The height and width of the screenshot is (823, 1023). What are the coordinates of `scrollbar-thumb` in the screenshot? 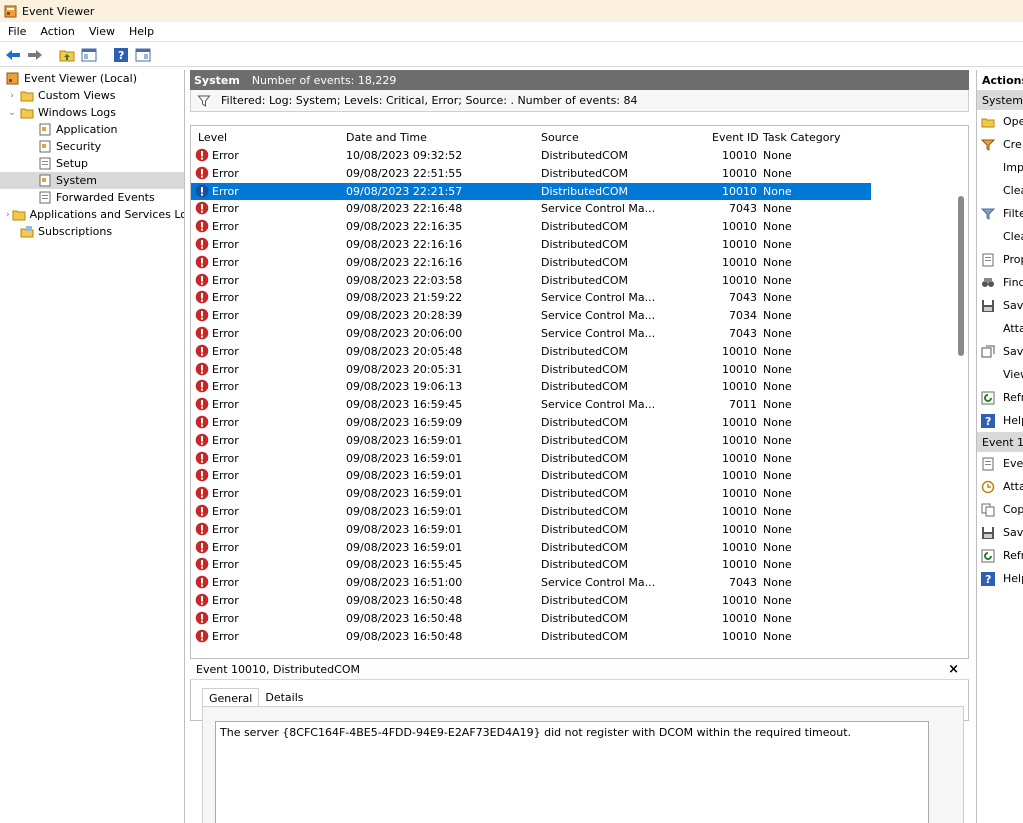 It's located at (961, 276).